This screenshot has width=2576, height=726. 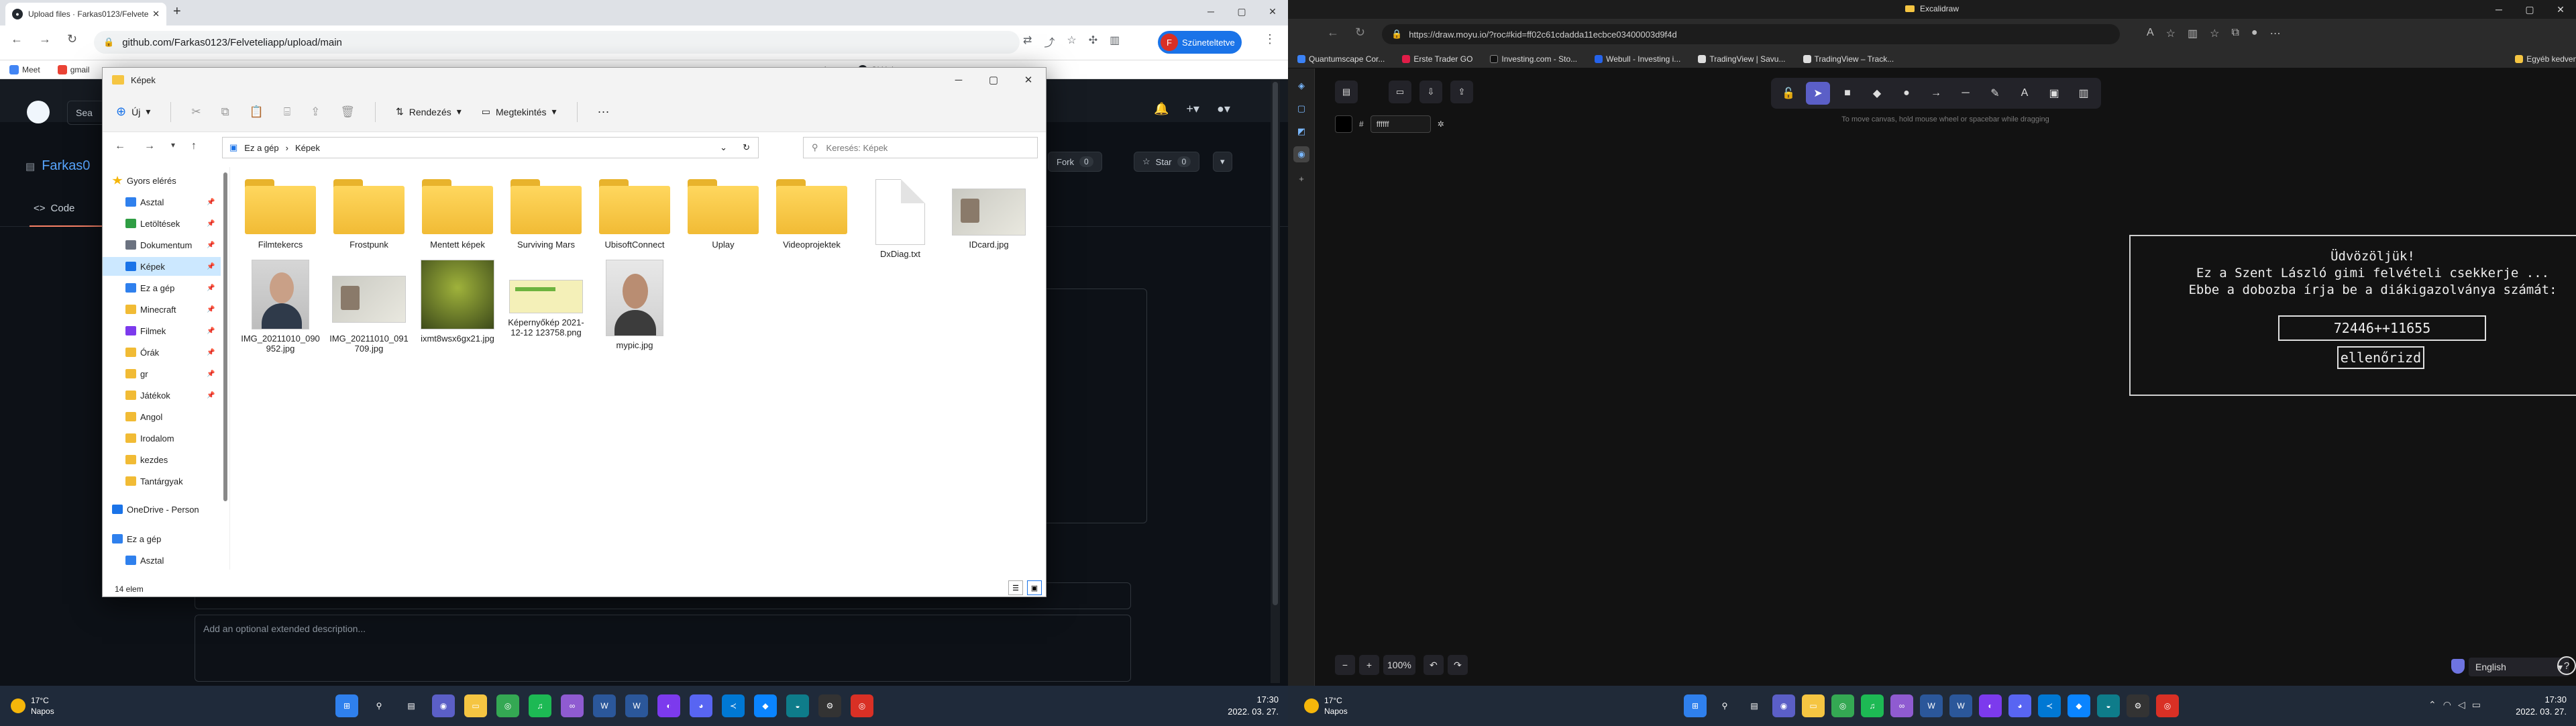 What do you see at coordinates (1301, 154) in the screenshot?
I see `sidebar-icon: ◉` at bounding box center [1301, 154].